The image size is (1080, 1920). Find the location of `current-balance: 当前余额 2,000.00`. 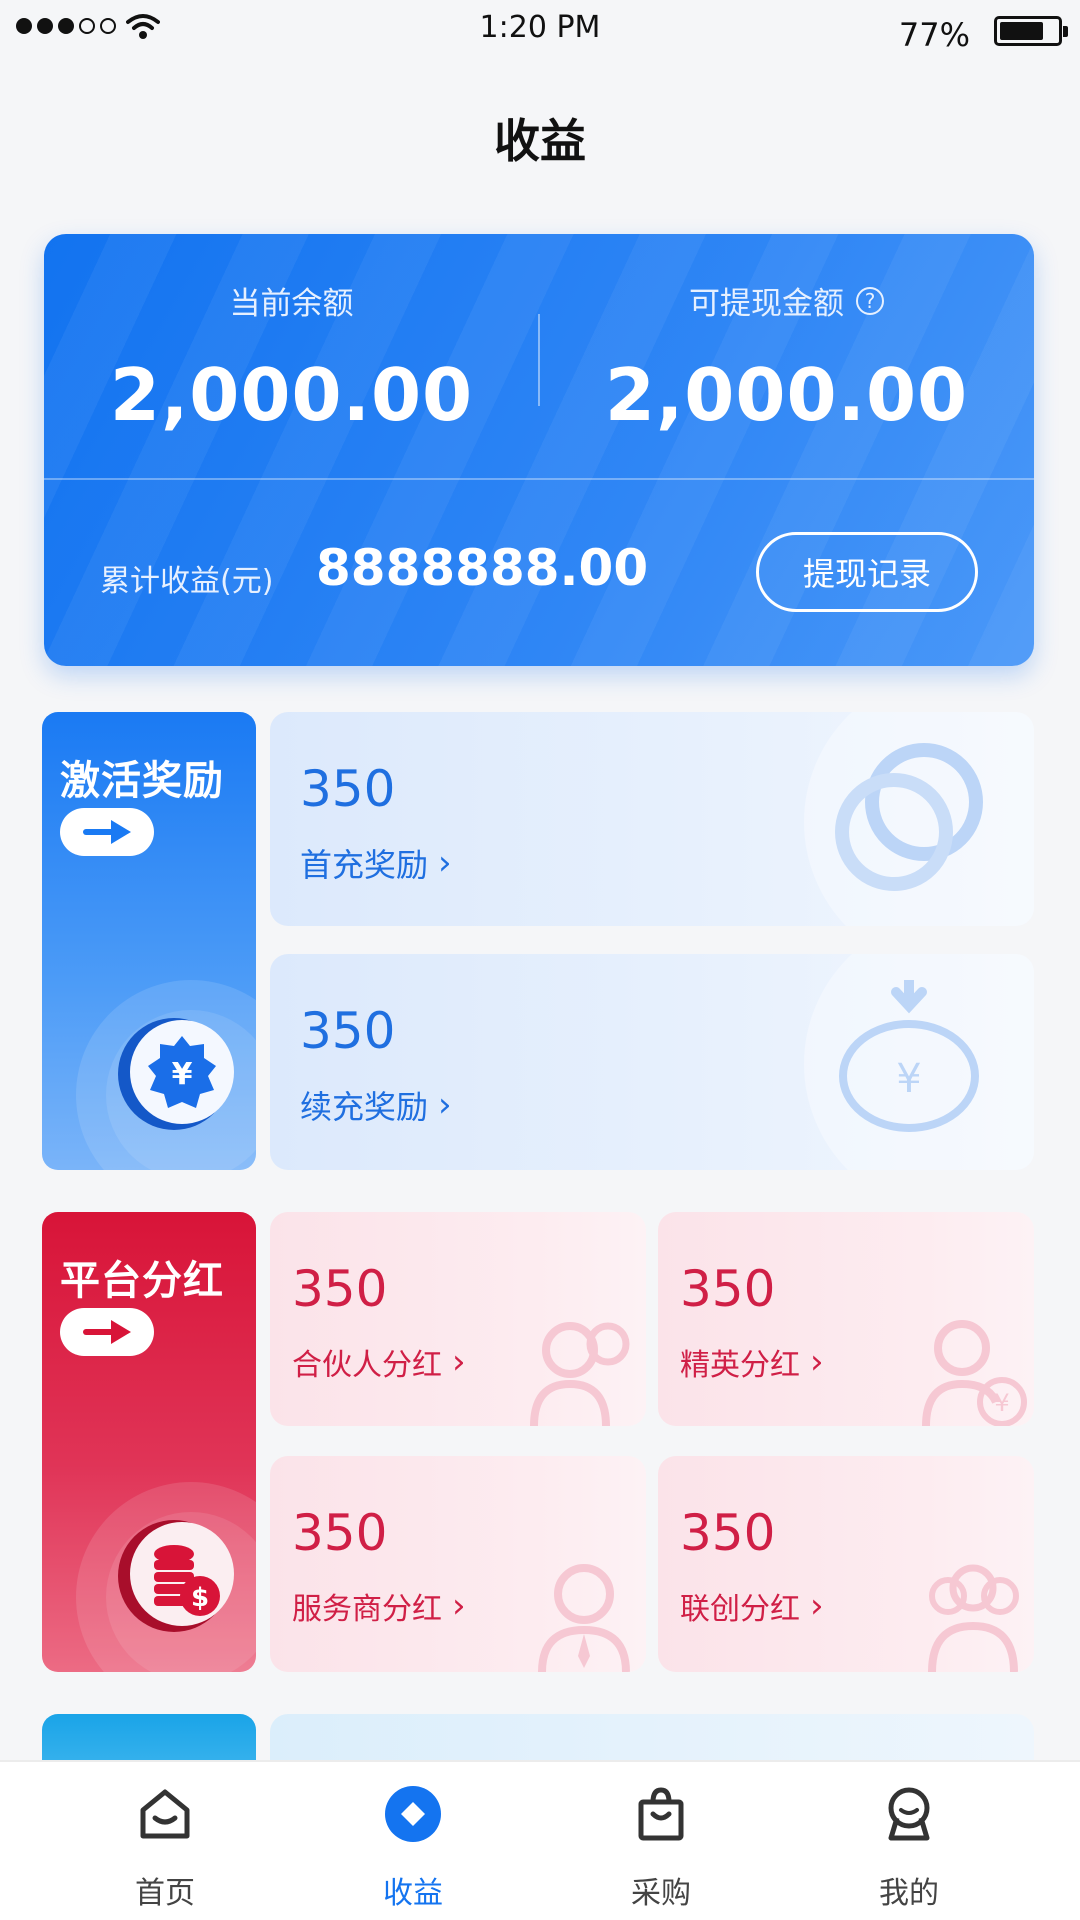

current-balance: 当前余额 2,000.00 is located at coordinates (291, 357).